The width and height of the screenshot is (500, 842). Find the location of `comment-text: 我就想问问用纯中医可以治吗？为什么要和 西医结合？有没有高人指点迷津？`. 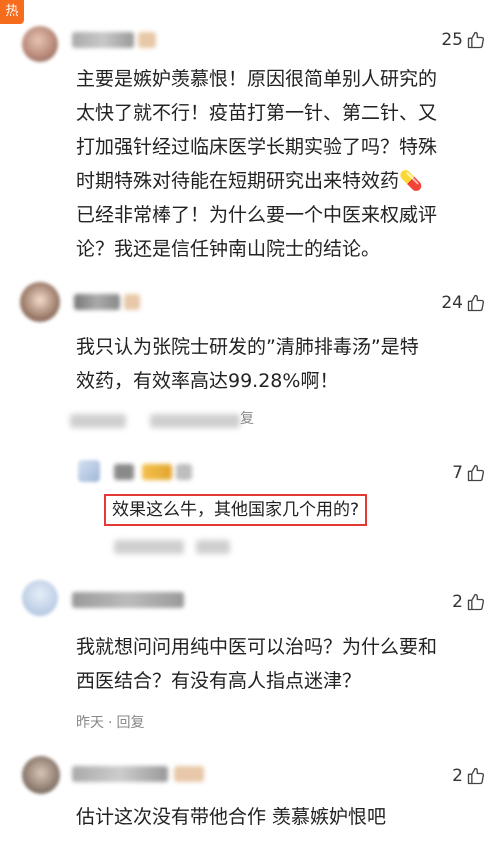

comment-text: 我就想问问用纯中医可以治吗？为什么要和 西医结合？有没有高人指点迷津？ is located at coordinates (257, 664).